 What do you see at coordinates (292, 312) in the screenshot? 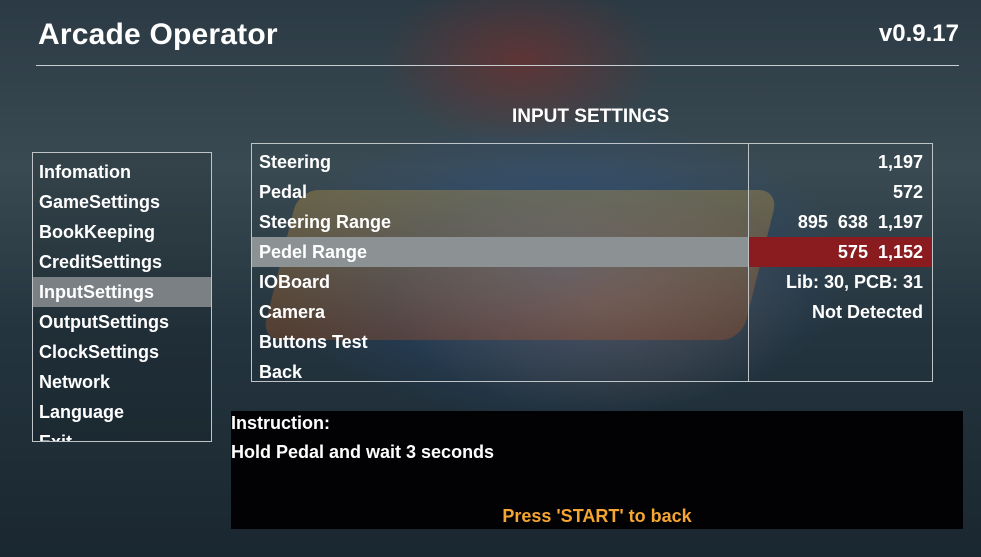
I see `setting-label: Camera` at bounding box center [292, 312].